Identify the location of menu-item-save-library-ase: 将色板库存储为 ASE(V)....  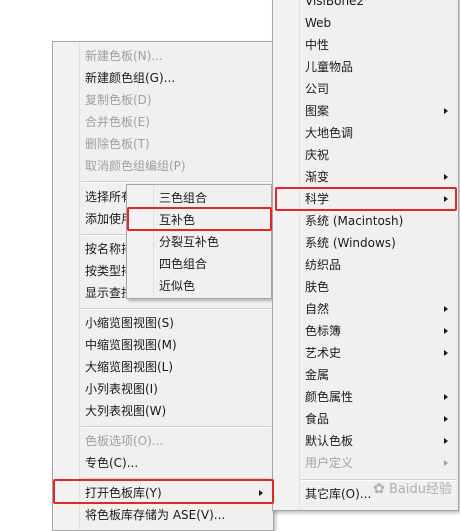
(163, 515).